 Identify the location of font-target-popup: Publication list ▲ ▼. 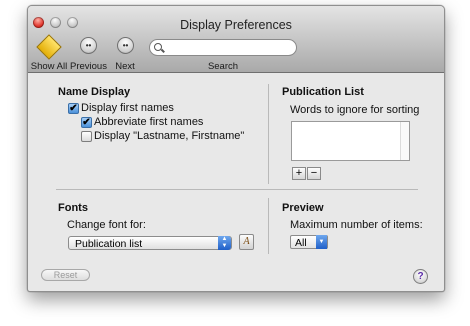
(150, 243).